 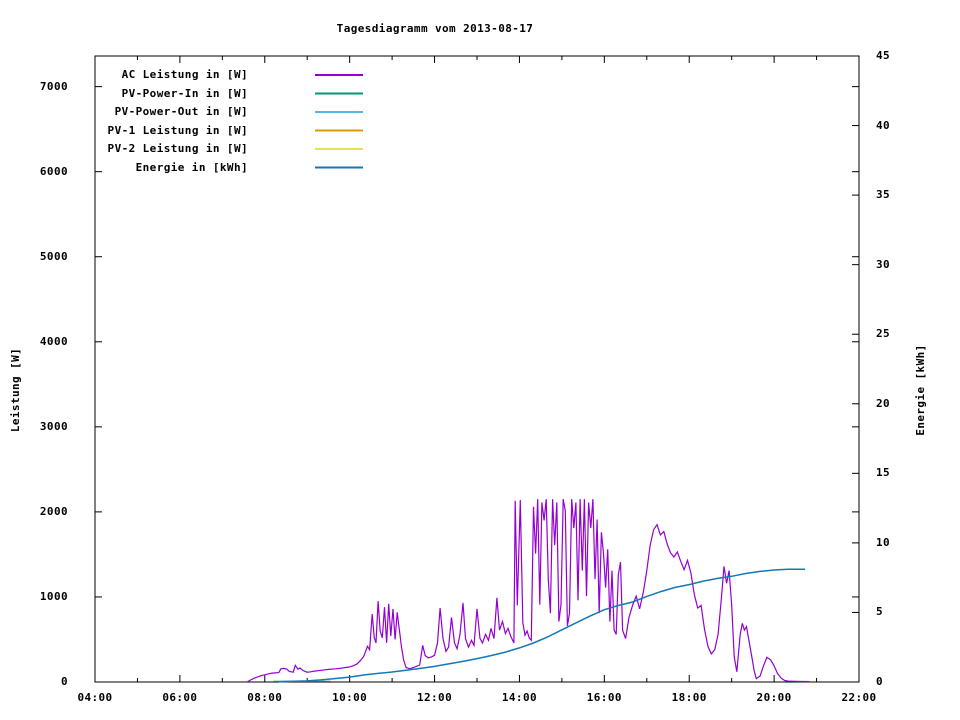 What do you see at coordinates (180, 697) in the screenshot?
I see `x-tick-label: 06:00` at bounding box center [180, 697].